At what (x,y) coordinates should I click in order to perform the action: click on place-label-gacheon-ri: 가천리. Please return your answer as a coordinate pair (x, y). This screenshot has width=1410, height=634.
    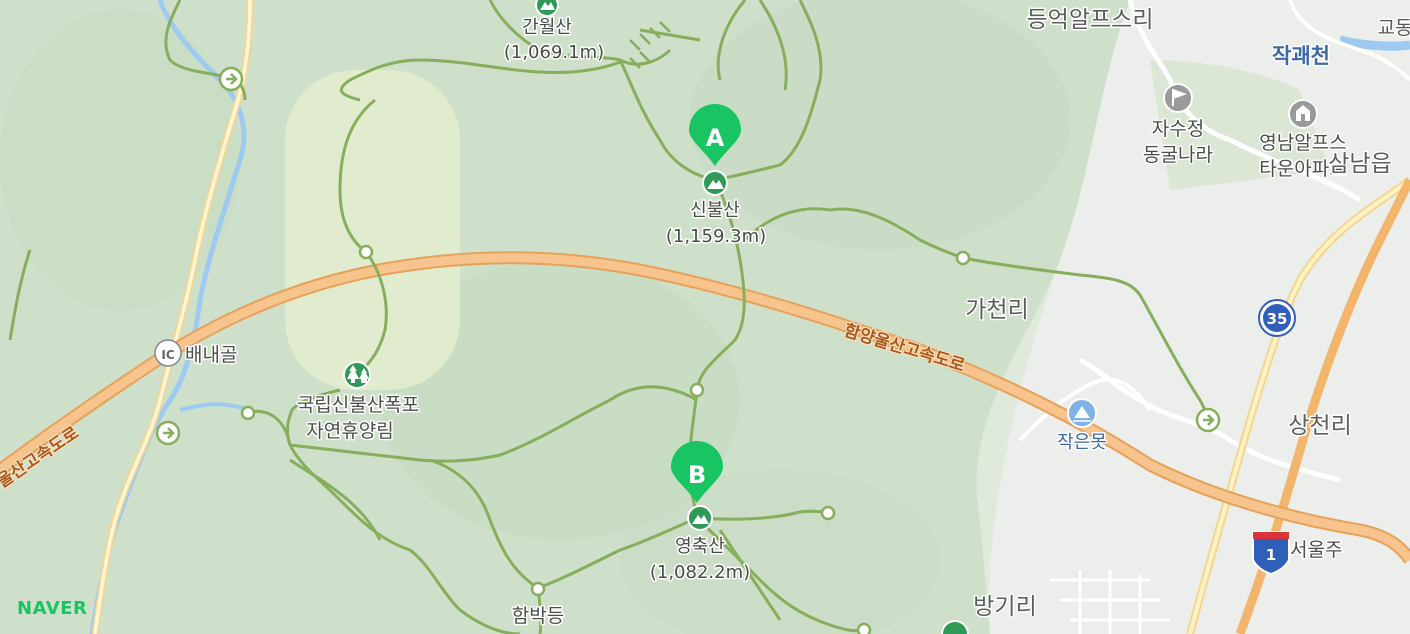
    Looking at the image, I should click on (997, 310).